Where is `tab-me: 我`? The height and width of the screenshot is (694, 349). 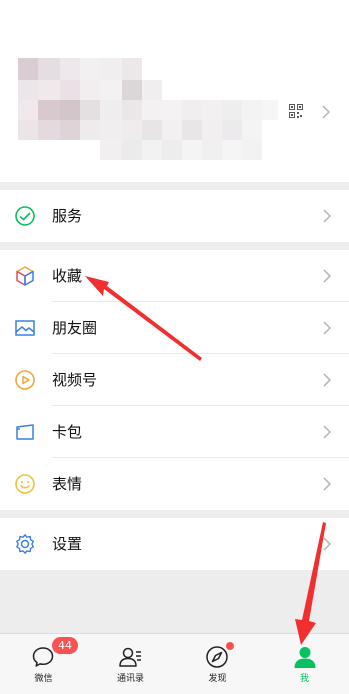 tab-me: 我 is located at coordinates (304, 664).